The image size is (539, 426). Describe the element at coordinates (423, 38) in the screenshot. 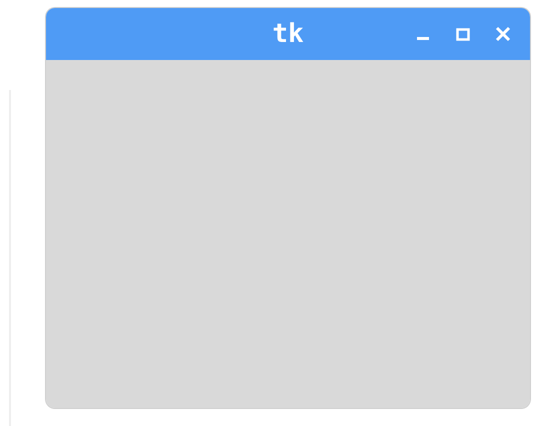

I see `minimize-icon` at that location.